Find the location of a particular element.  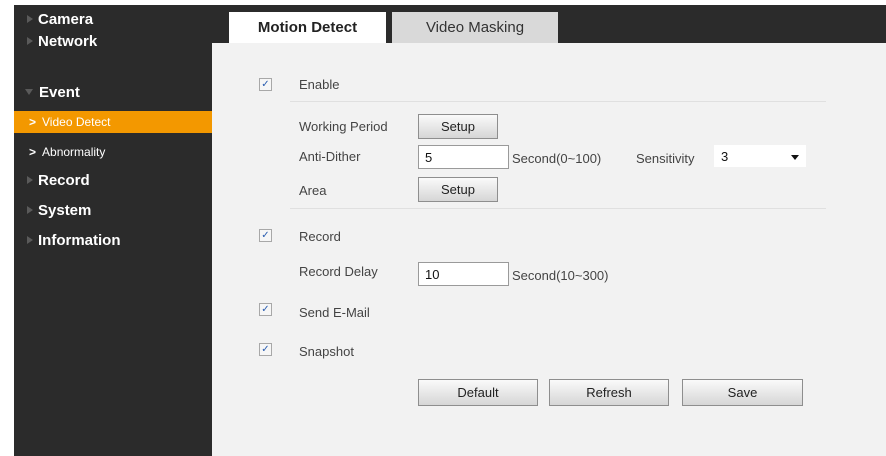

sensitivity-select: 3 is located at coordinates (760, 156).